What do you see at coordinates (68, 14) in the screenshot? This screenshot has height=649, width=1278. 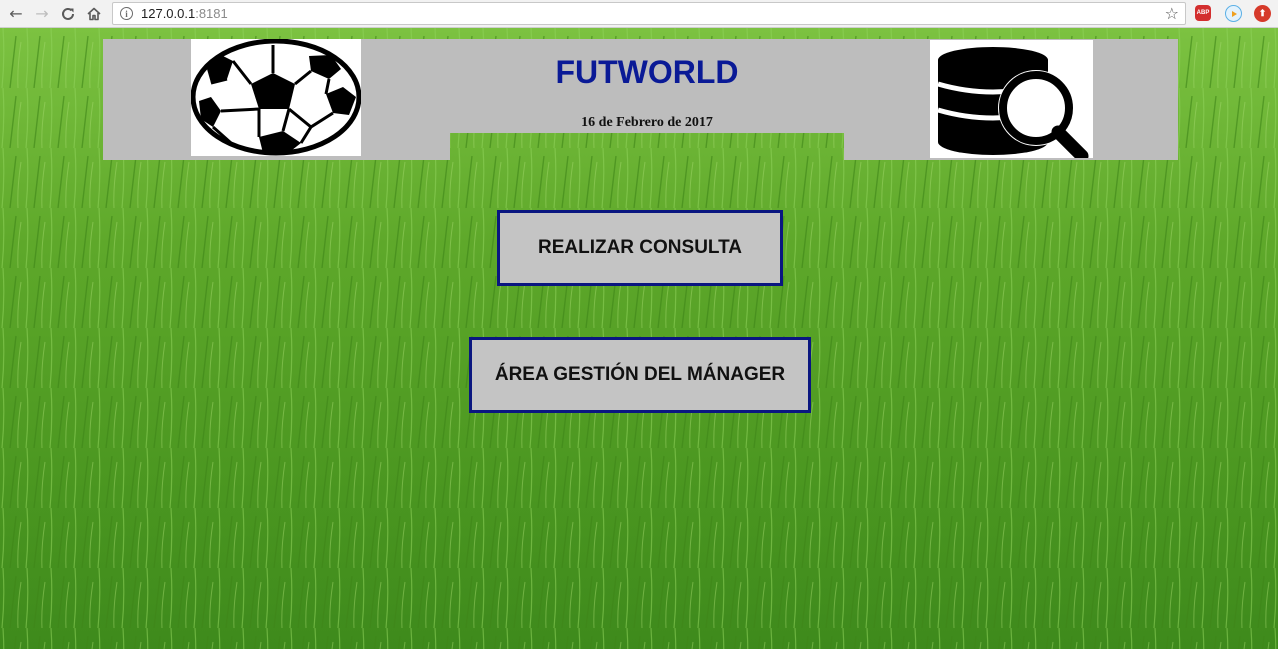 I see `reload-icon` at bounding box center [68, 14].